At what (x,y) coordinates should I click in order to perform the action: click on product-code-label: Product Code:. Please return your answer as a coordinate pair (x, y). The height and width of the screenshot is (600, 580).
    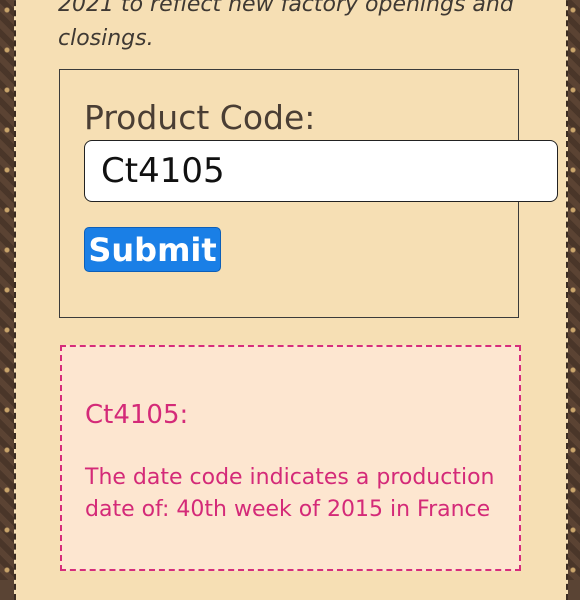
    Looking at the image, I should click on (200, 117).